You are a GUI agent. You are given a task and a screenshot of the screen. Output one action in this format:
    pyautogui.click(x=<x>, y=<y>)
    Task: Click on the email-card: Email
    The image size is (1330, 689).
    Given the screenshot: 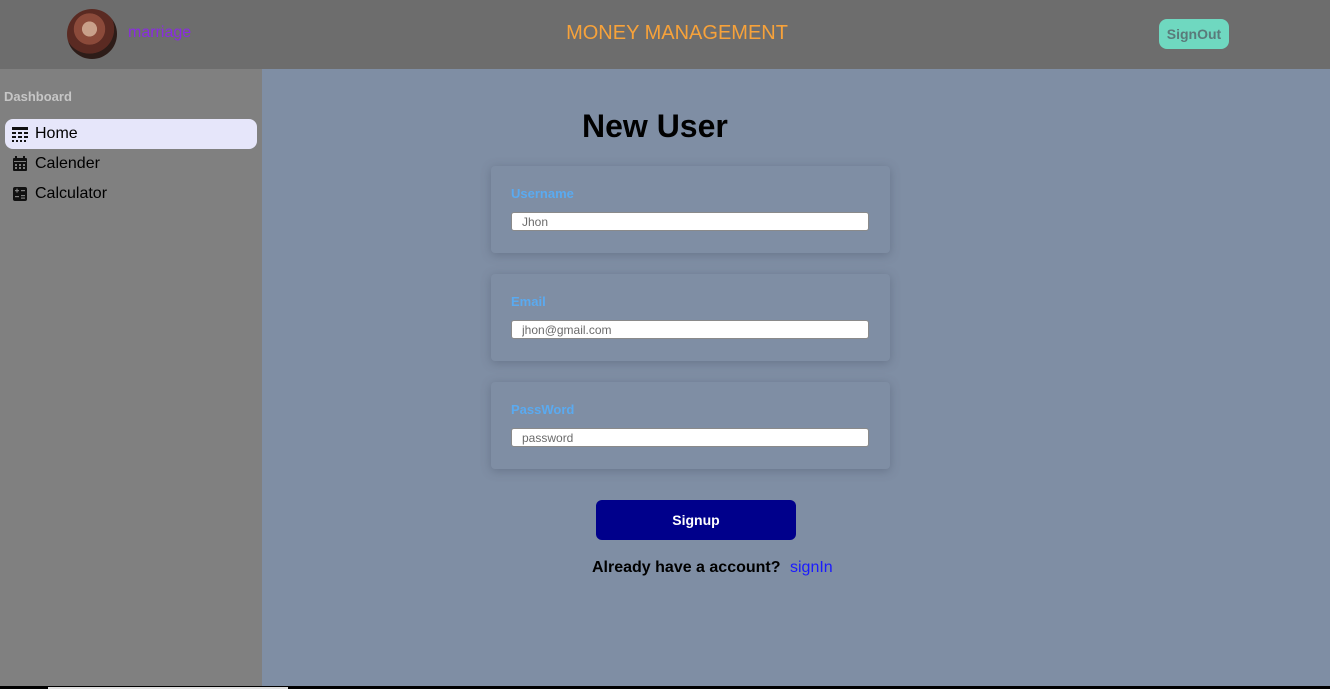 What is the action you would take?
    pyautogui.click(x=690, y=317)
    